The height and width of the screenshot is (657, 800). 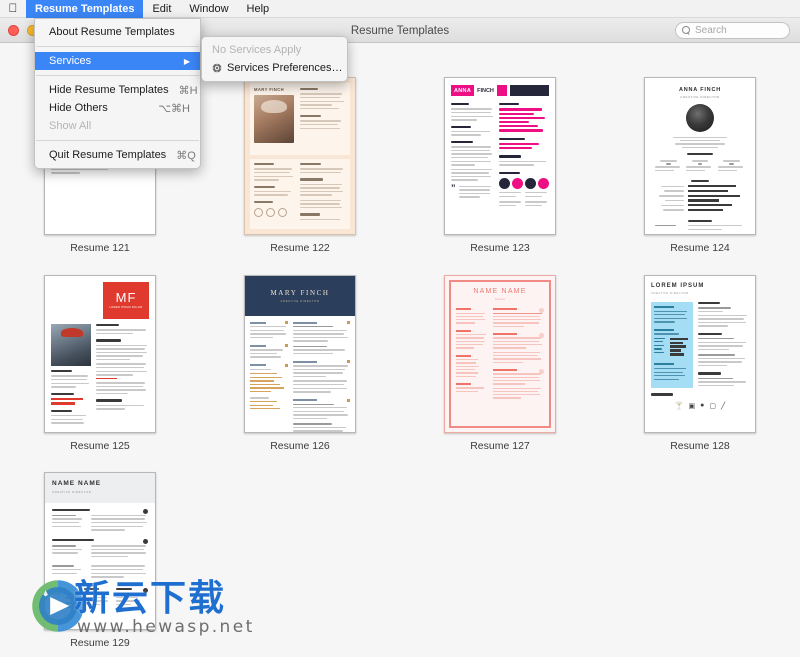 What do you see at coordinates (70, 126) in the screenshot?
I see `menu-item-show-all-label: Show All` at bounding box center [70, 126].